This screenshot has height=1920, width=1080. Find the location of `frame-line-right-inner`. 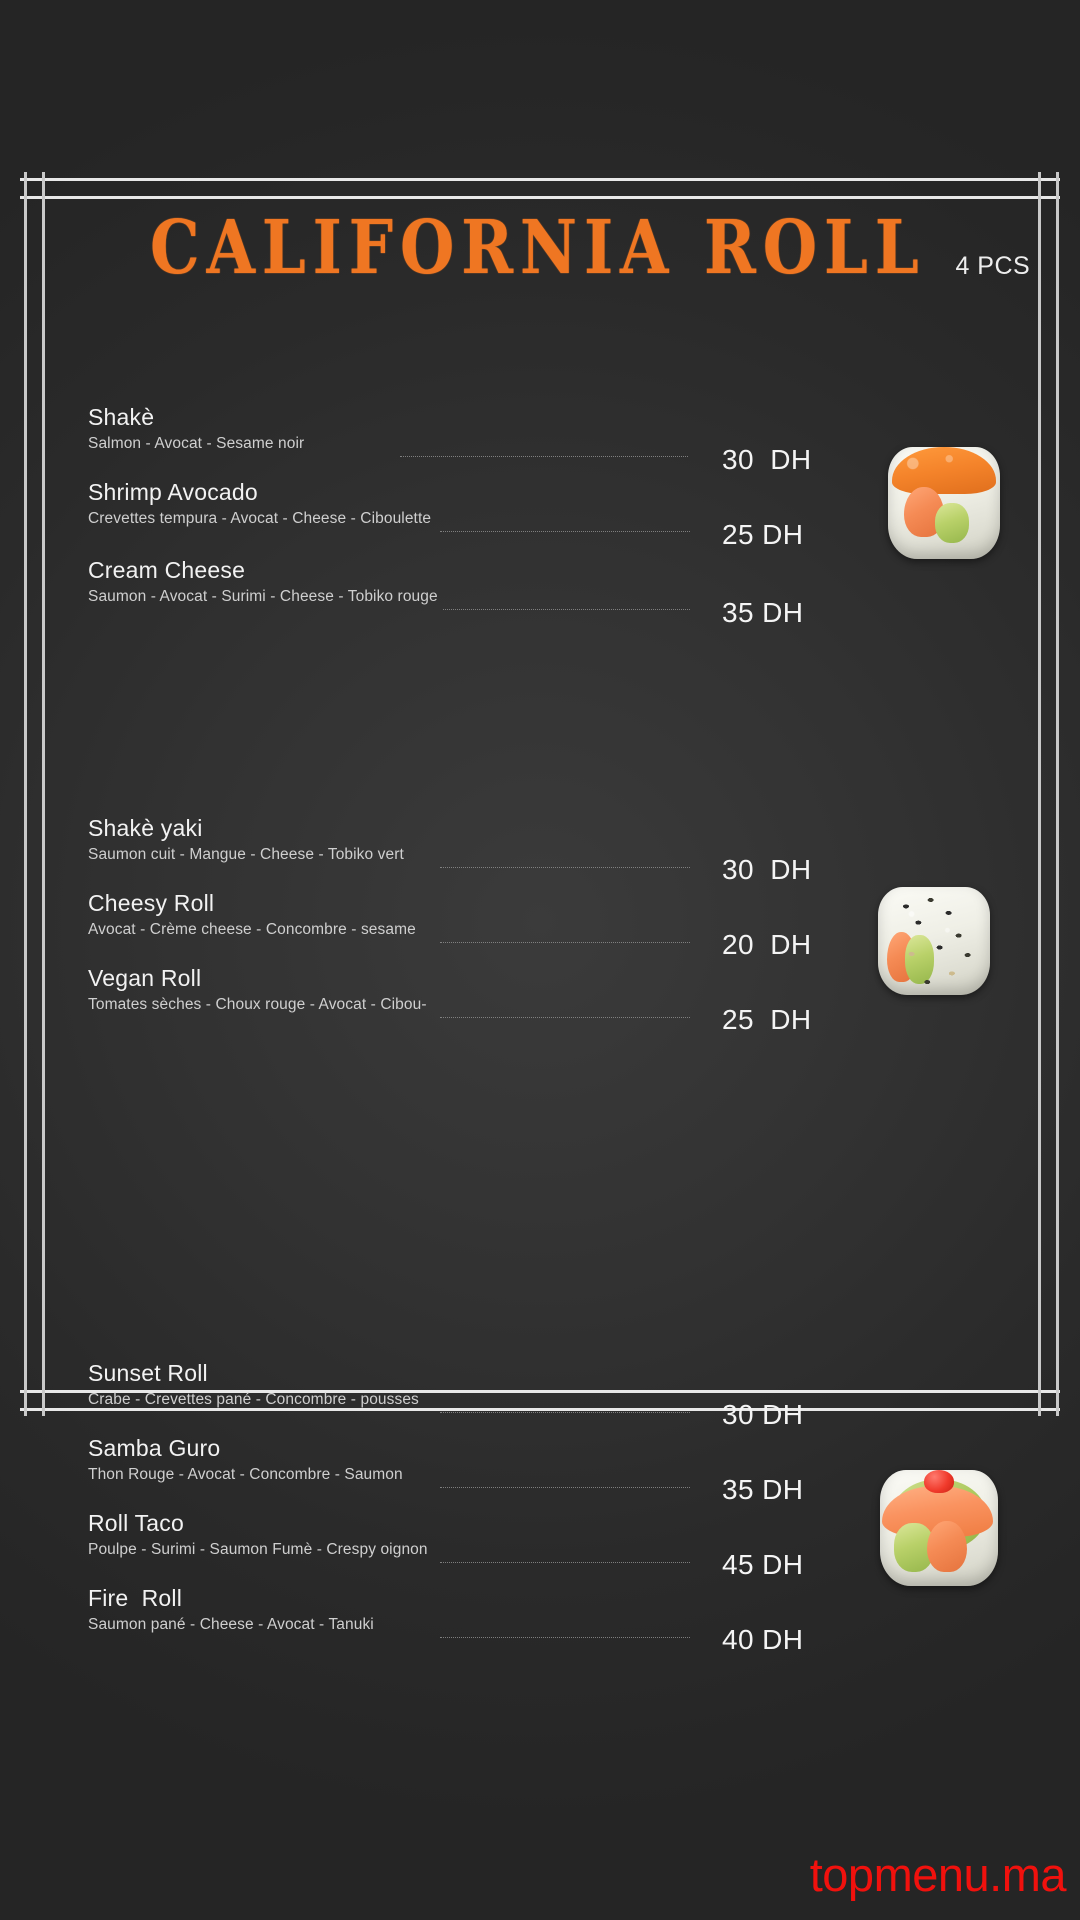

frame-line-right-inner is located at coordinates (1039, 794).